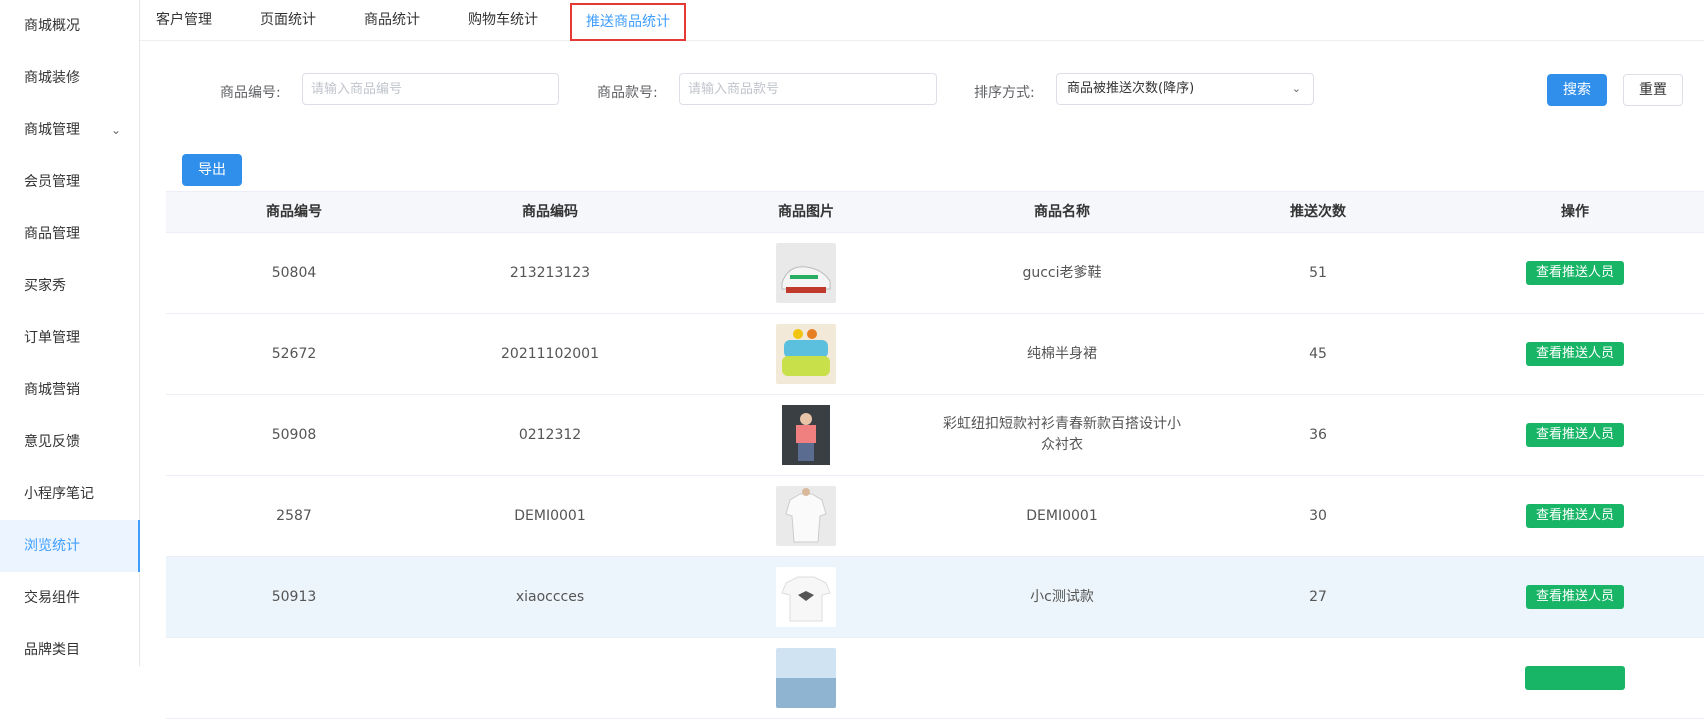 The width and height of the screenshot is (1704, 719). I want to click on cell-product-name: 小c测试款, so click(1062, 596).